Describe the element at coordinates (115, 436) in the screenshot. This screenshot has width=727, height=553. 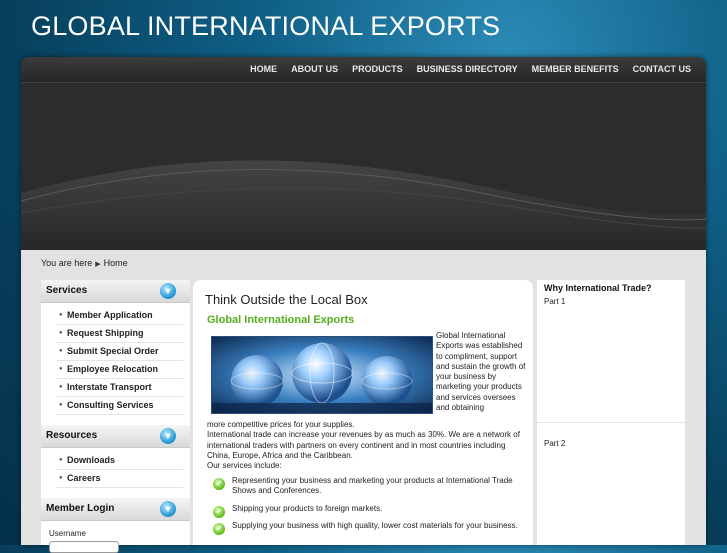
I see `resources-header: Resources ▼` at that location.